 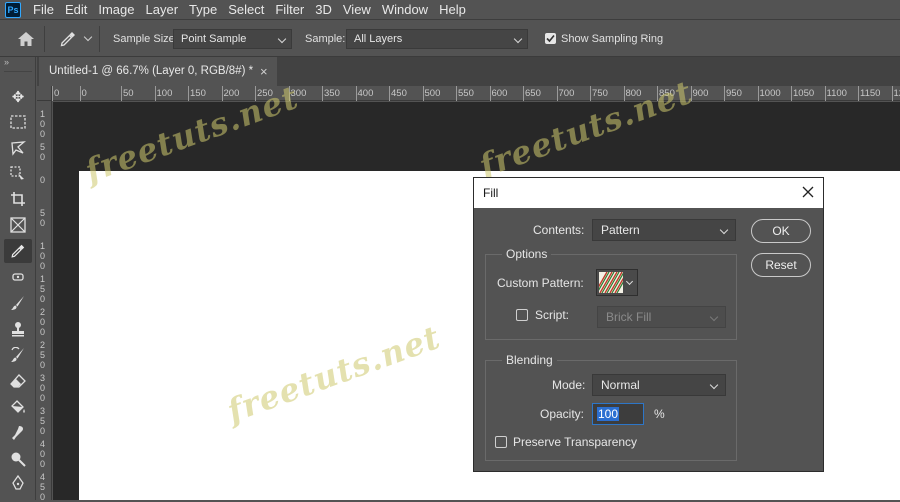 What do you see at coordinates (158, 71) in the screenshot?
I see `document-tab: Untitled-1 @ 66.7% (Layer 0, RGB/8#) * ×` at bounding box center [158, 71].